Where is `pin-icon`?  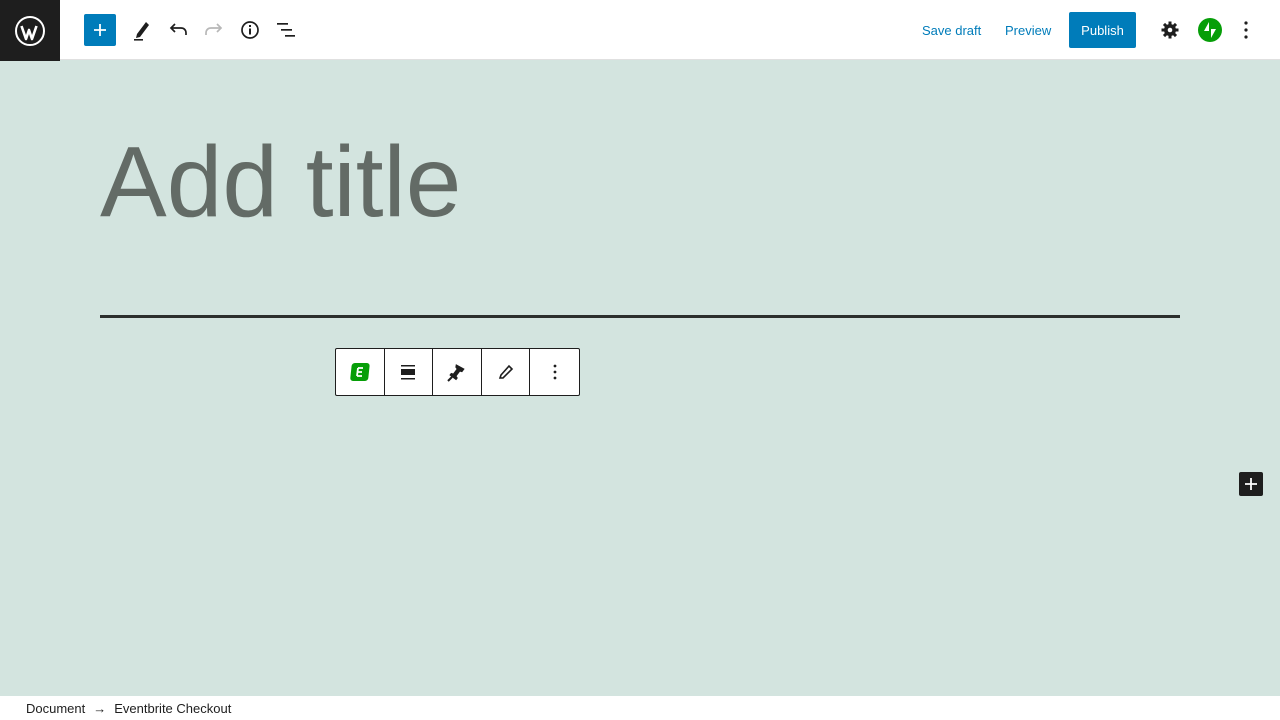
pin-icon is located at coordinates (456, 373).